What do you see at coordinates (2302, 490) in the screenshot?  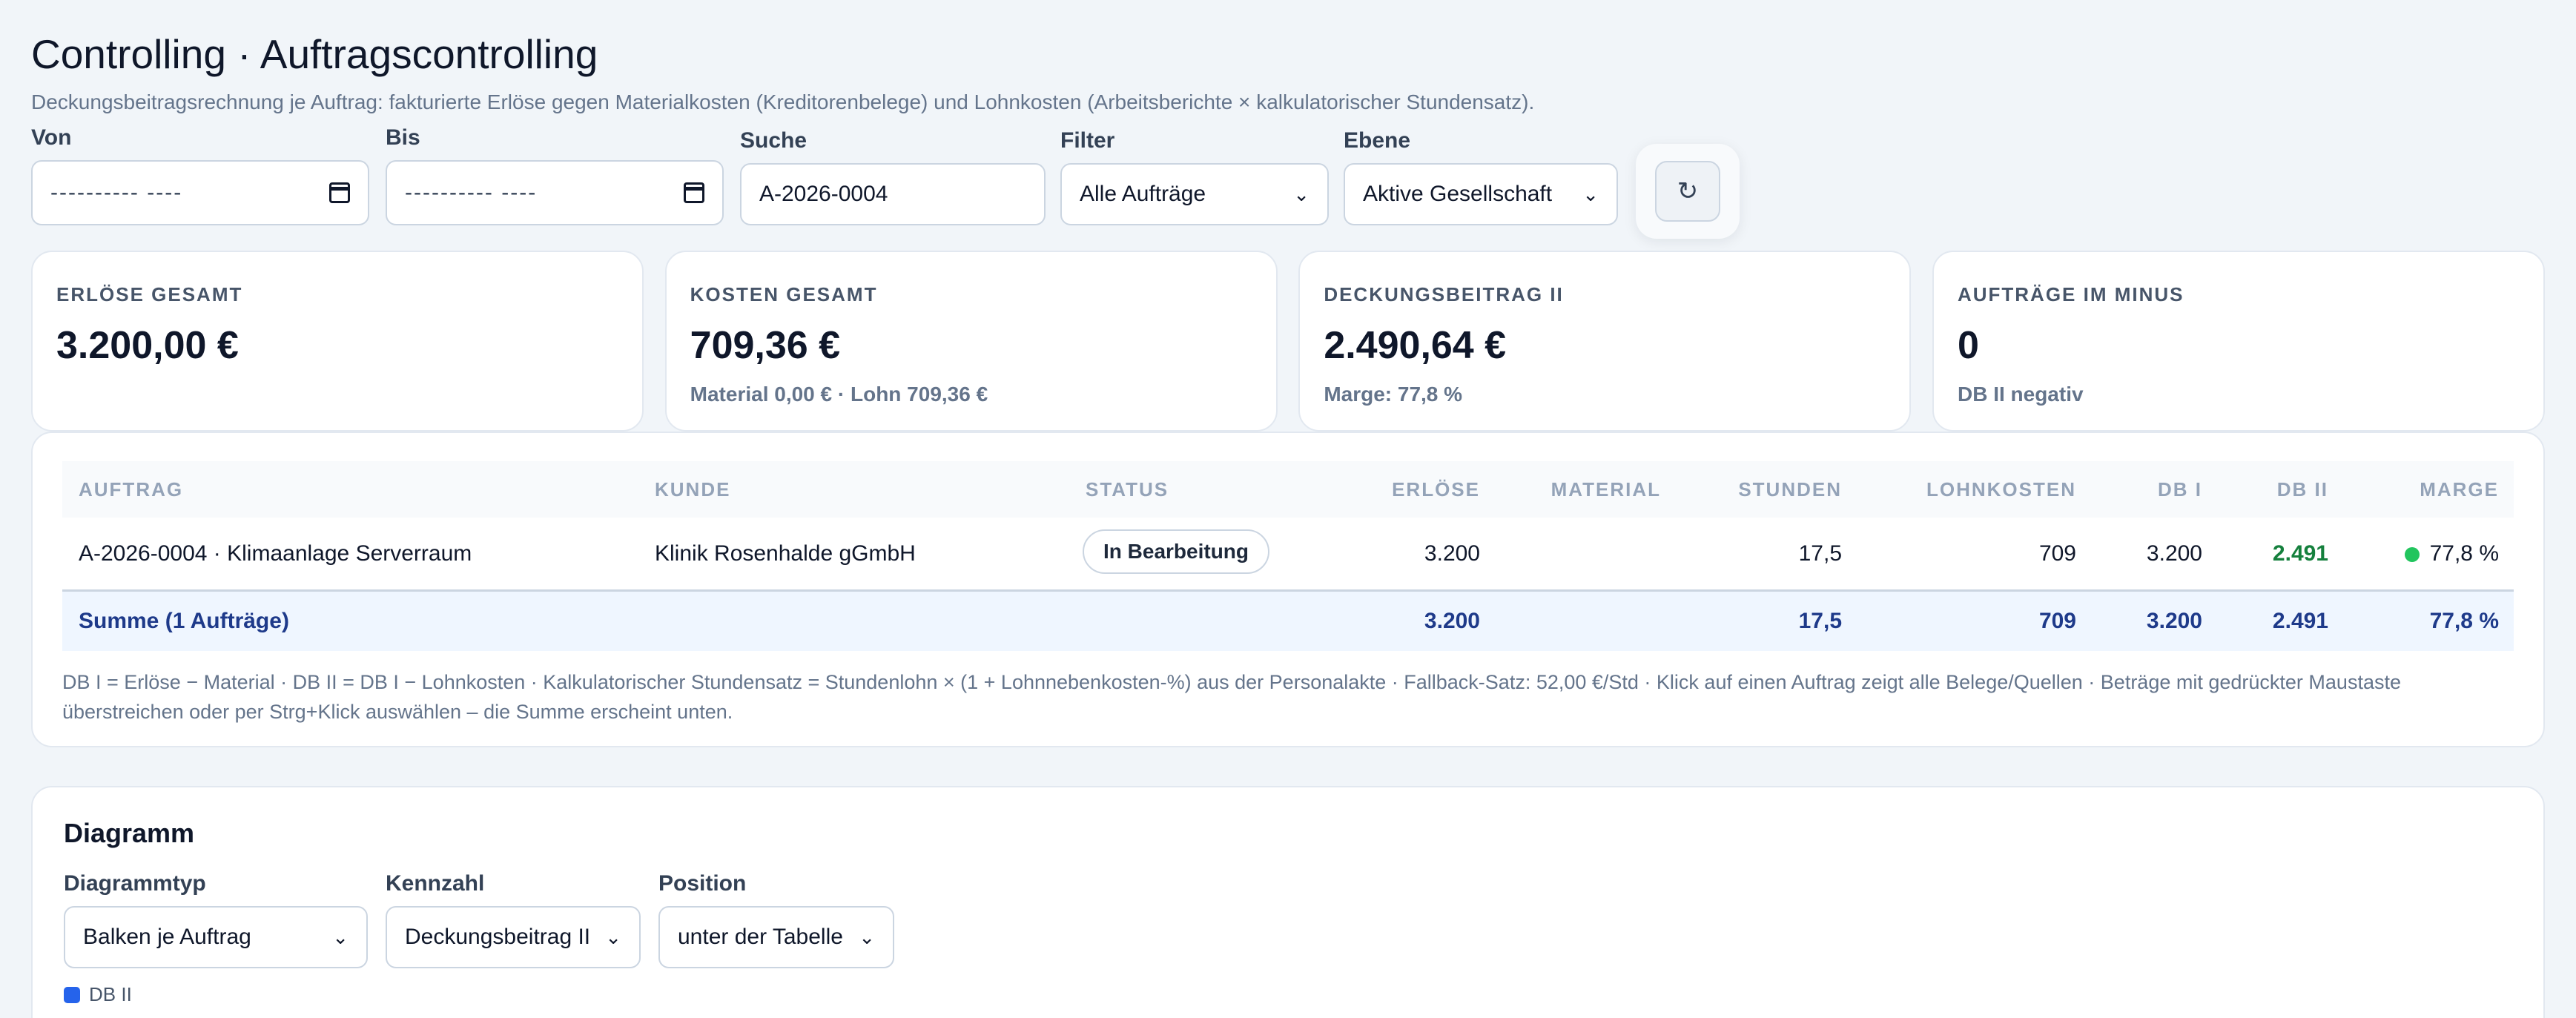 I see `col-db2: DB II` at bounding box center [2302, 490].